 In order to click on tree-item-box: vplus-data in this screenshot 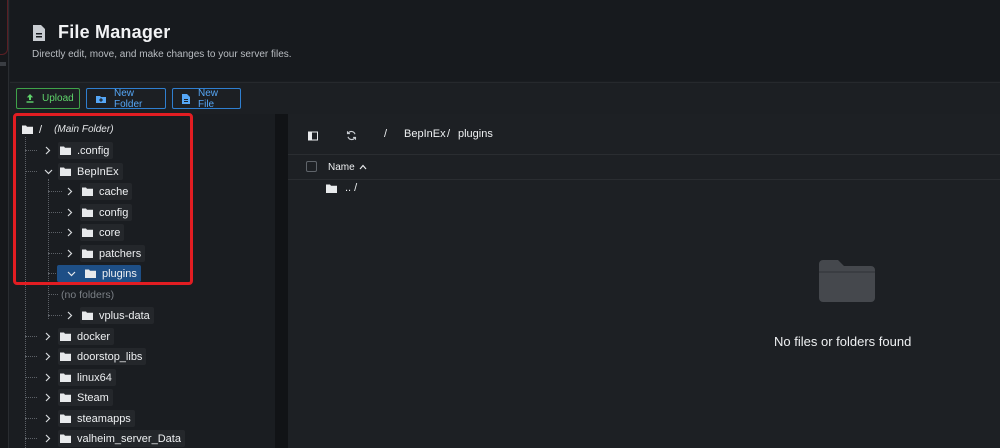, I will do `click(117, 315)`.